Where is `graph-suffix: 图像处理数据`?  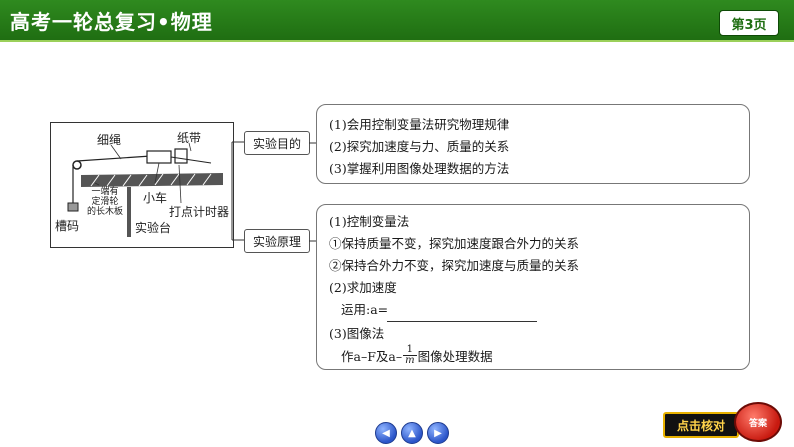
graph-suffix: 图像处理数据 is located at coordinates (455, 356).